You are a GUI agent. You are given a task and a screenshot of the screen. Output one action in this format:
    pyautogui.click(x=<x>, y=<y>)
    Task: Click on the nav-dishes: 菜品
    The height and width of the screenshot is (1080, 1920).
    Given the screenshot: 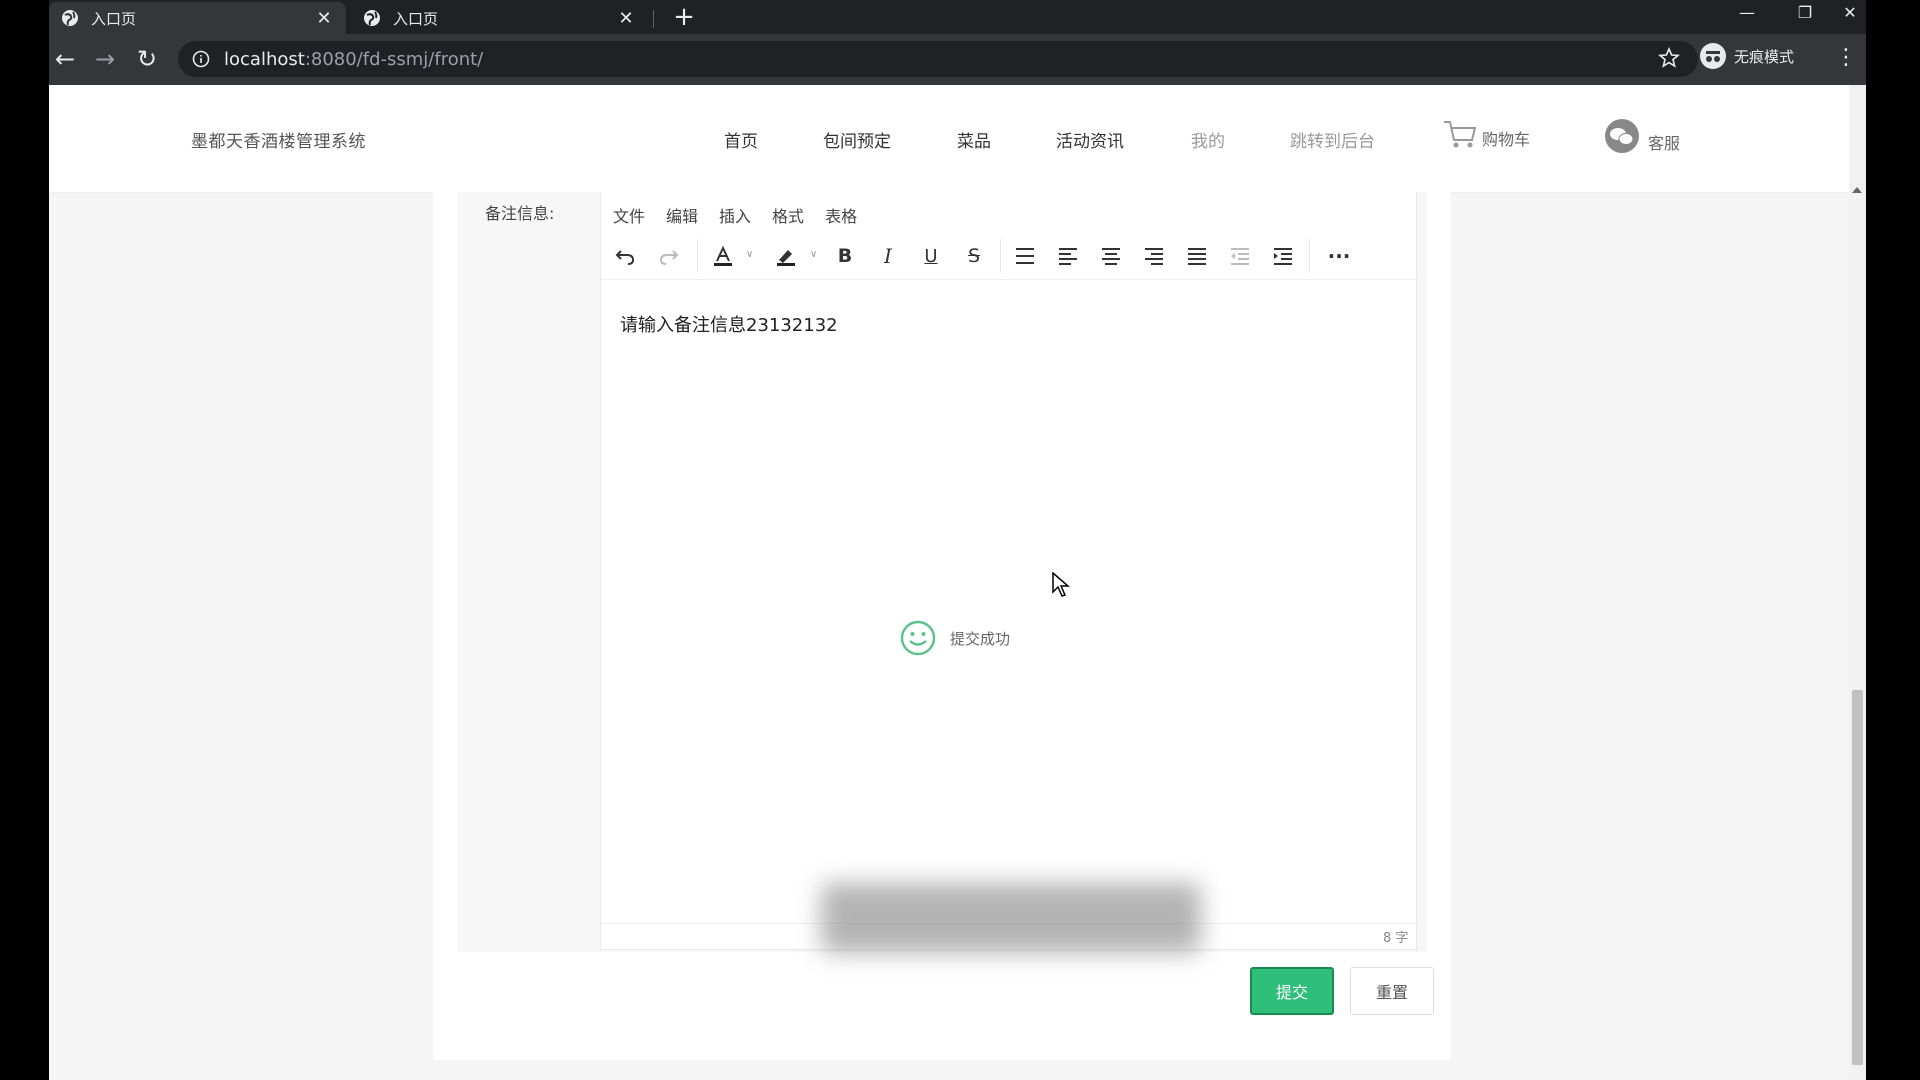 What is the action you would take?
    pyautogui.click(x=974, y=139)
    